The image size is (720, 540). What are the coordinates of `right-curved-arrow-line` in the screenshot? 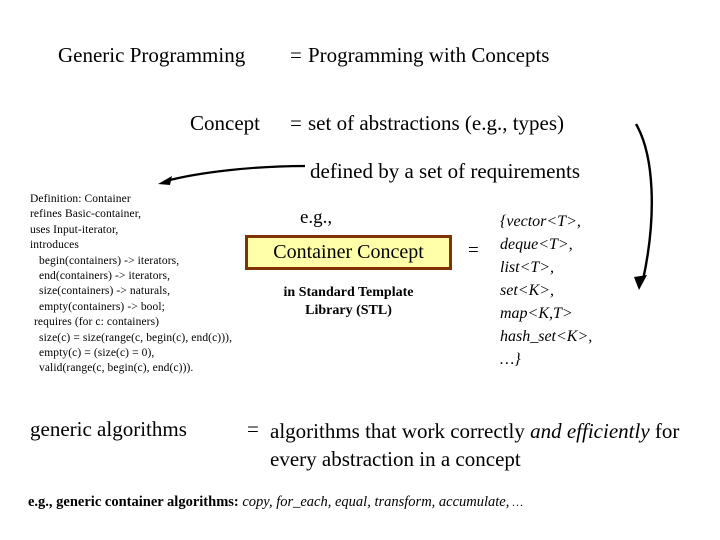 It's located at (643, 202).